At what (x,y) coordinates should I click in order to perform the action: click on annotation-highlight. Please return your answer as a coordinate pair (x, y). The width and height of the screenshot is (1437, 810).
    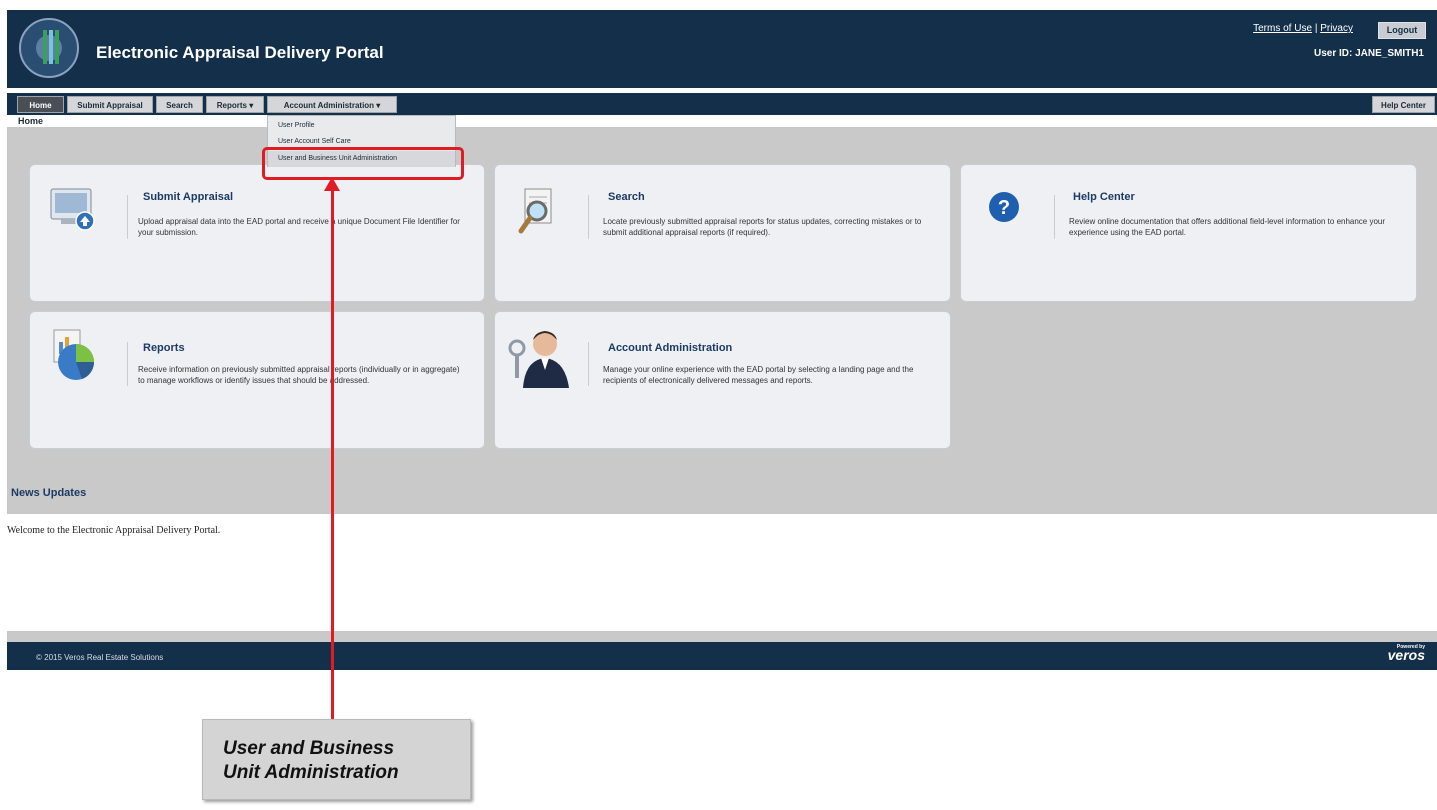
    Looking at the image, I should click on (363, 163).